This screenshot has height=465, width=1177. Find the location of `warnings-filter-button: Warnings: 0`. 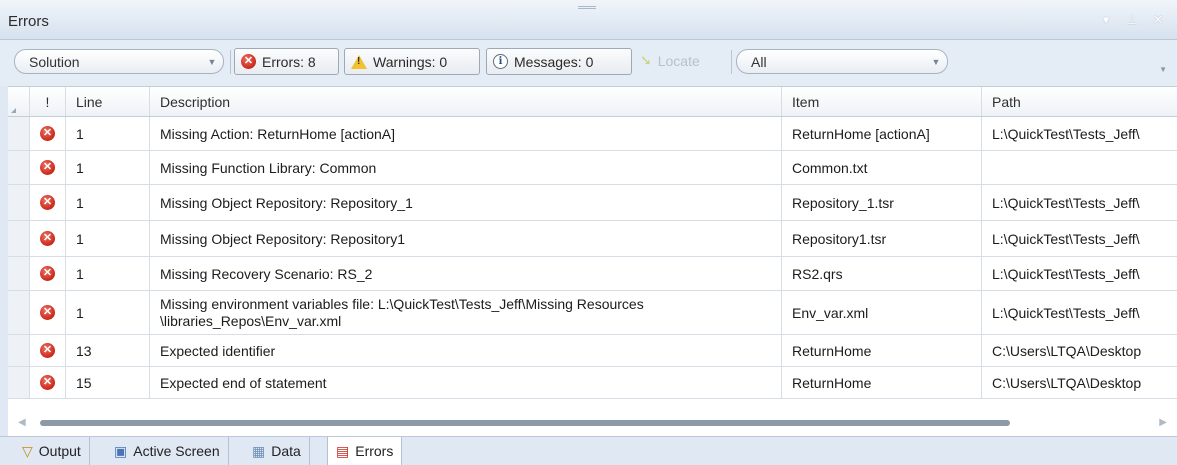

warnings-filter-button: Warnings: 0 is located at coordinates (412, 61).